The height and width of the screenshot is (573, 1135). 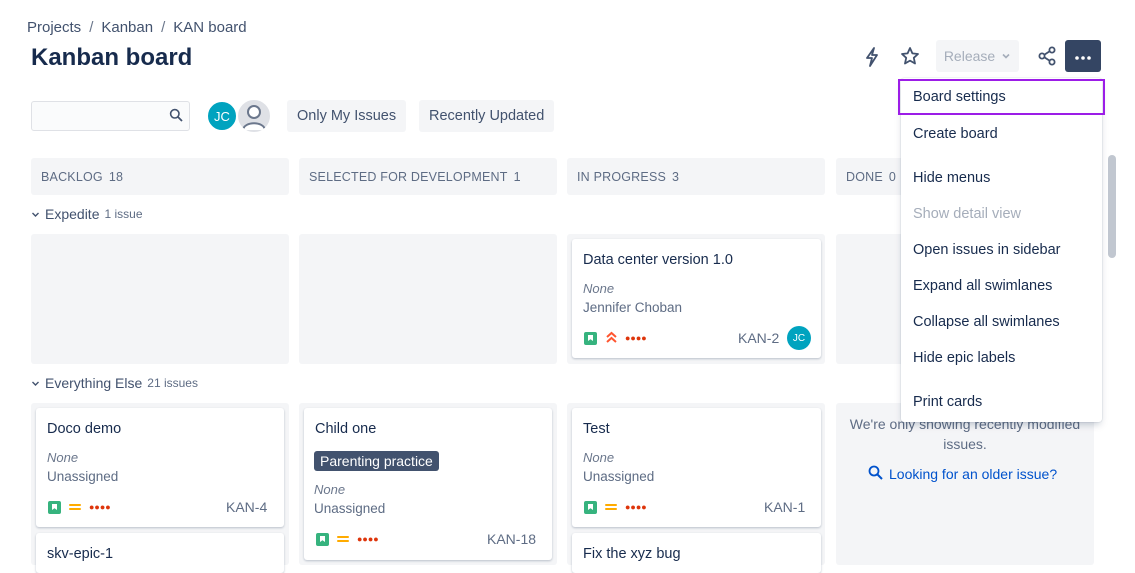 What do you see at coordinates (80, 554) in the screenshot?
I see `card-summary: skv-epic-1` at bounding box center [80, 554].